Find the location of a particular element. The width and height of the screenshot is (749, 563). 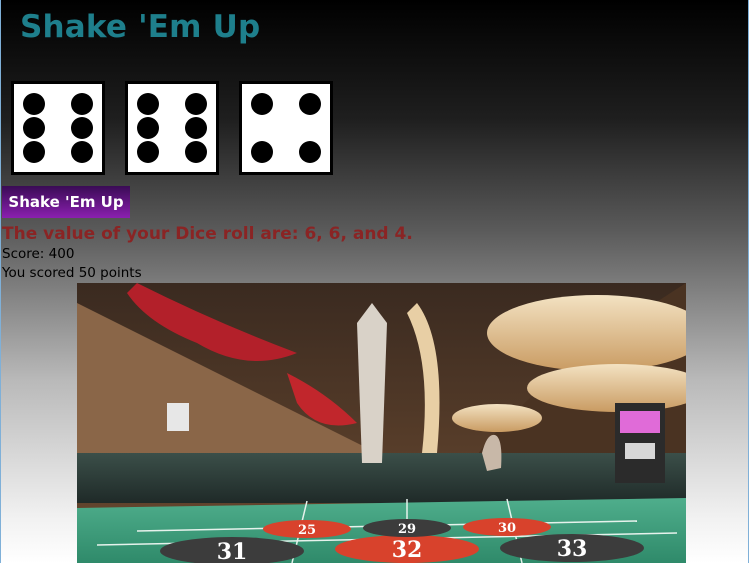

roulette-number: 29 is located at coordinates (407, 529).